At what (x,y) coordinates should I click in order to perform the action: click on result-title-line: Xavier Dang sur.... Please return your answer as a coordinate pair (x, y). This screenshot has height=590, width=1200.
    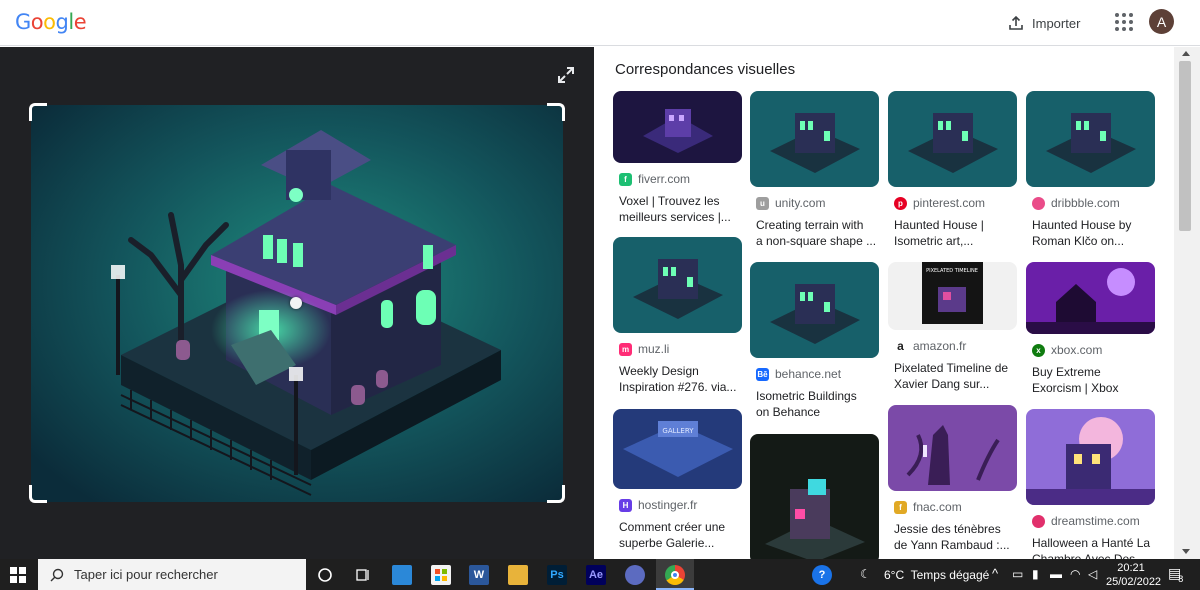
    Looking at the image, I should click on (942, 384).